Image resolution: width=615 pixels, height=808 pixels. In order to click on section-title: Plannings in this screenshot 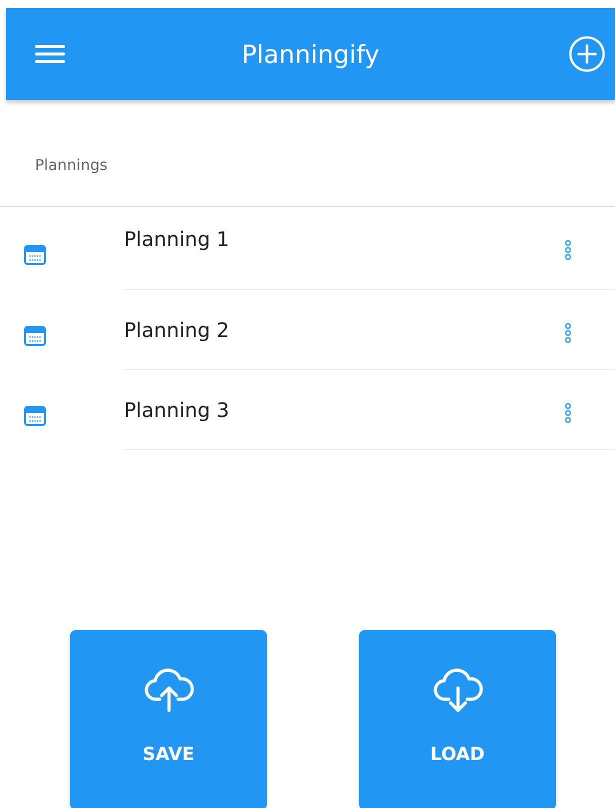, I will do `click(307, 153)`.